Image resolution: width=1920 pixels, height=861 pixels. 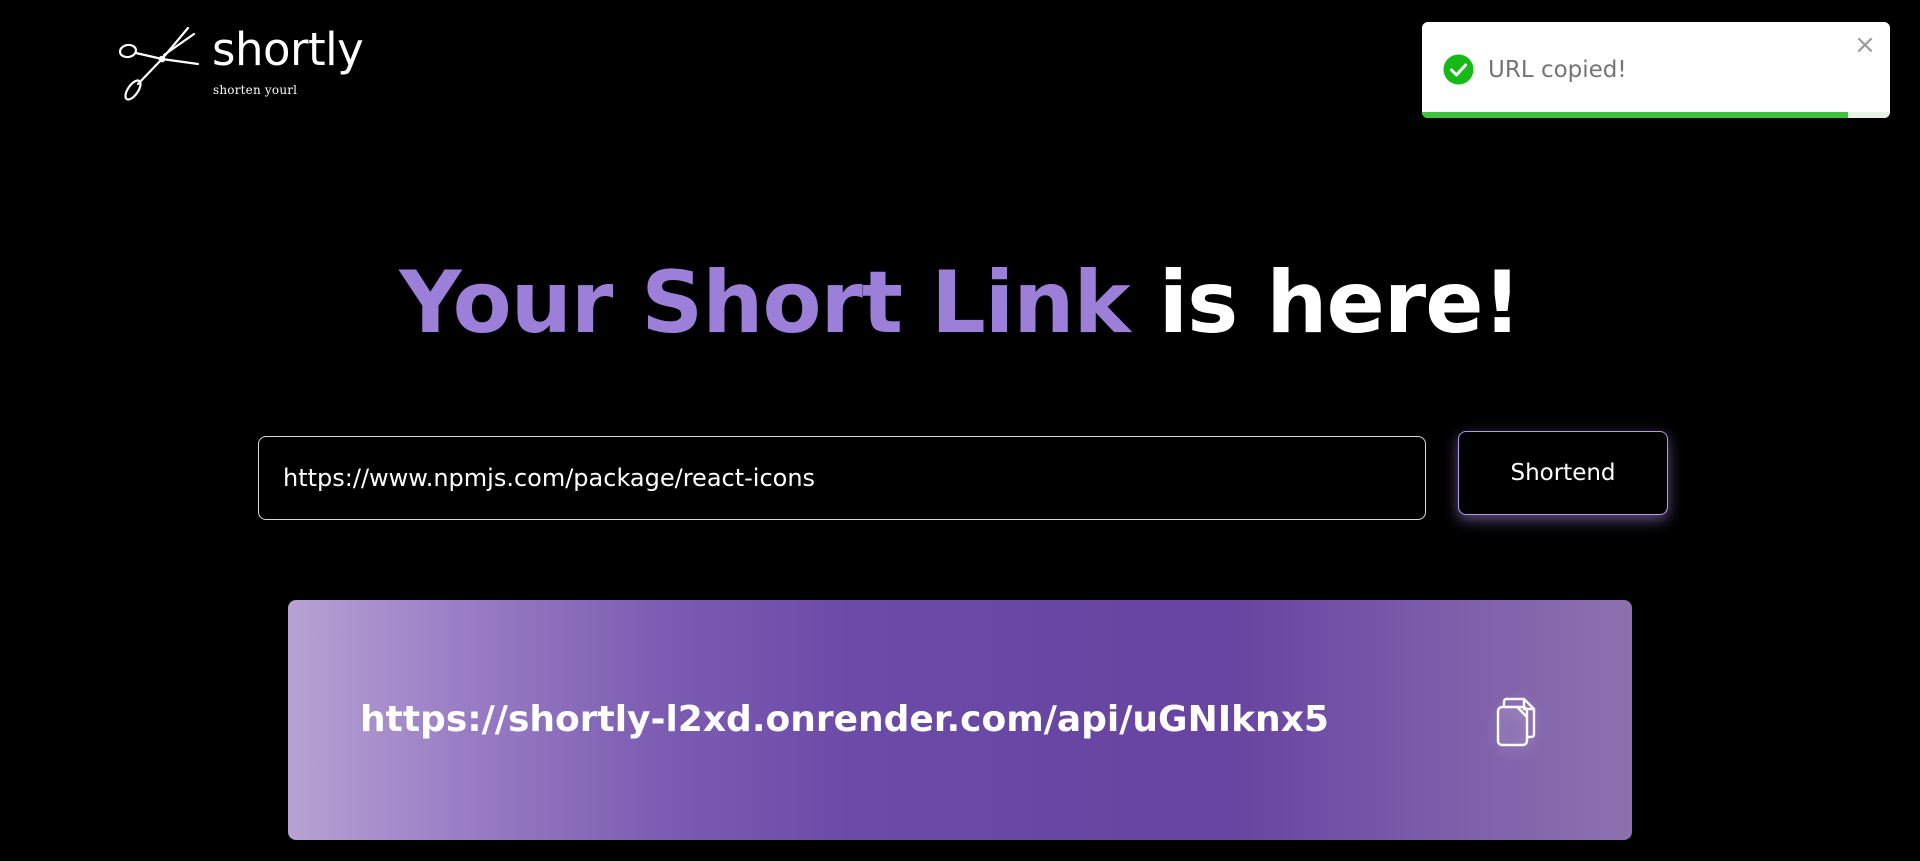 I want to click on toast-progress-bar, so click(x=1635, y=115).